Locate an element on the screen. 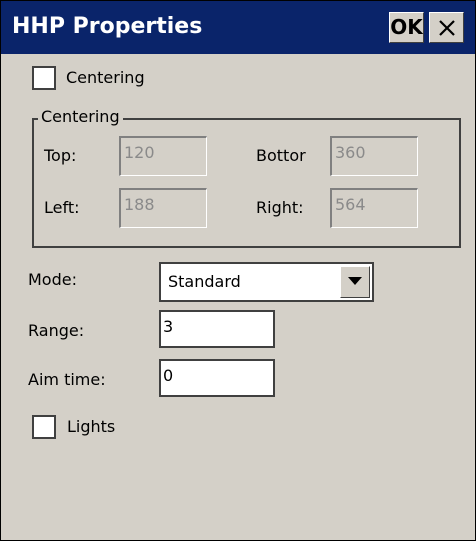  close-button is located at coordinates (446, 27).